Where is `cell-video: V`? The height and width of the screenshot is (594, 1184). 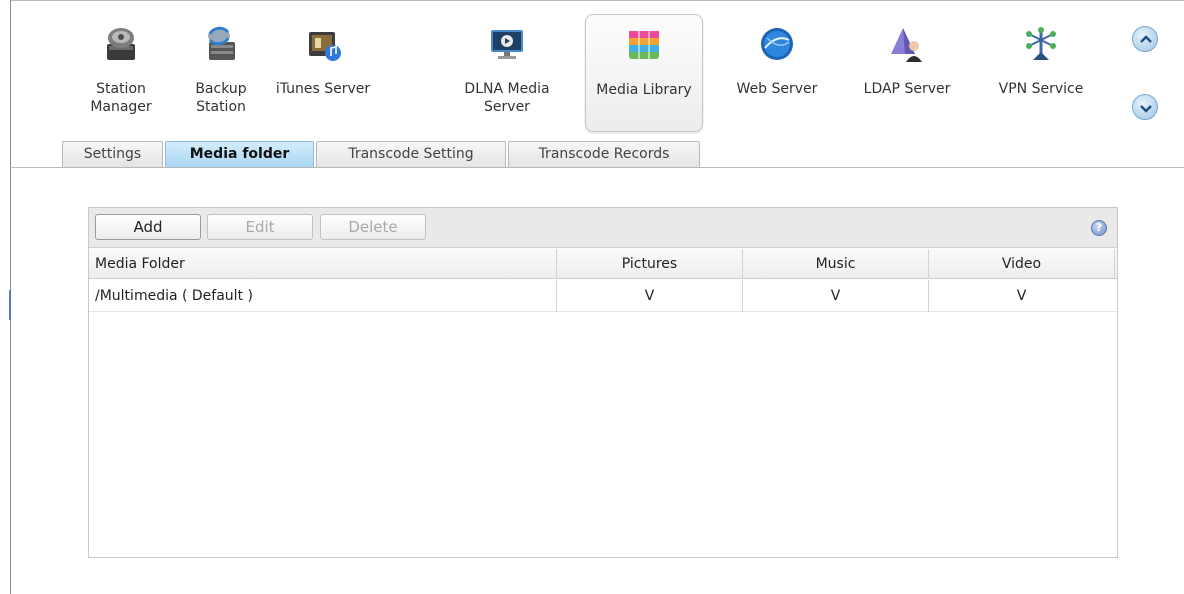
cell-video: V is located at coordinates (1021, 296).